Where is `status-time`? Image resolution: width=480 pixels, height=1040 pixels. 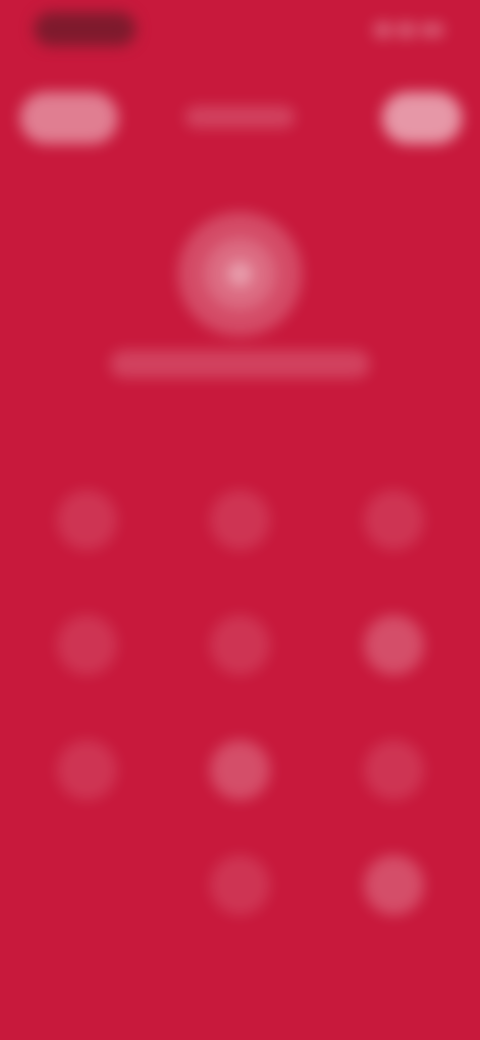 status-time is located at coordinates (85, 29).